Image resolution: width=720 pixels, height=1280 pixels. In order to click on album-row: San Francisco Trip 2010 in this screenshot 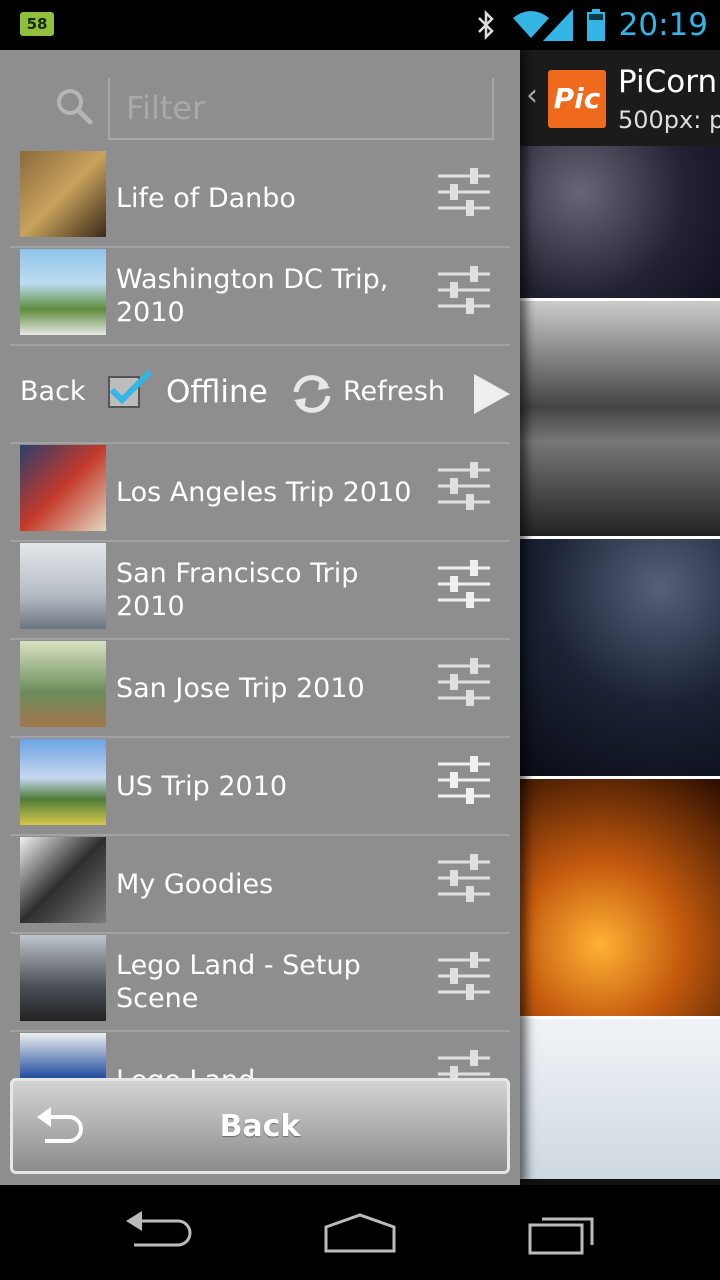, I will do `click(260, 591)`.